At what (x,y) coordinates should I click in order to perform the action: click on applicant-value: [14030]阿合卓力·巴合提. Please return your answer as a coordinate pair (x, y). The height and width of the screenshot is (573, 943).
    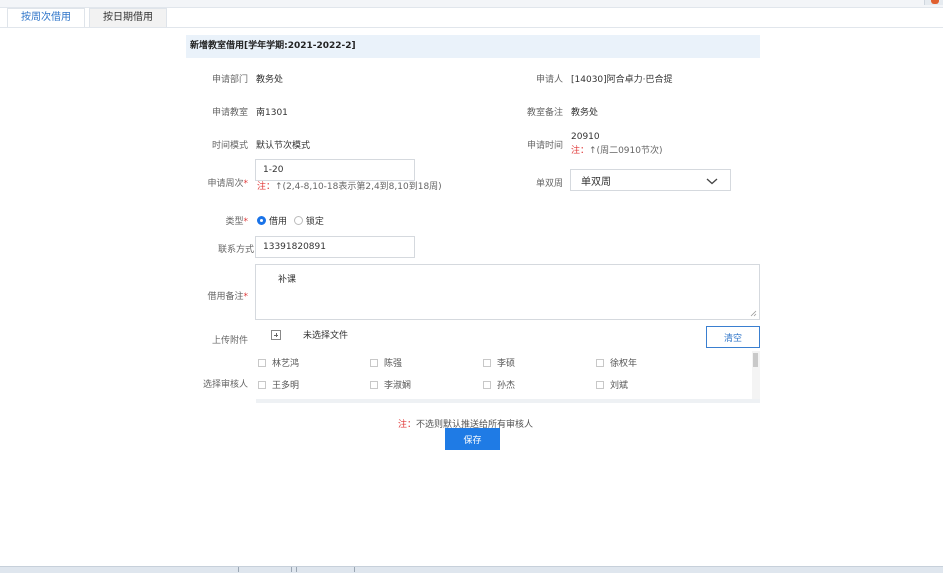
    Looking at the image, I should click on (622, 80).